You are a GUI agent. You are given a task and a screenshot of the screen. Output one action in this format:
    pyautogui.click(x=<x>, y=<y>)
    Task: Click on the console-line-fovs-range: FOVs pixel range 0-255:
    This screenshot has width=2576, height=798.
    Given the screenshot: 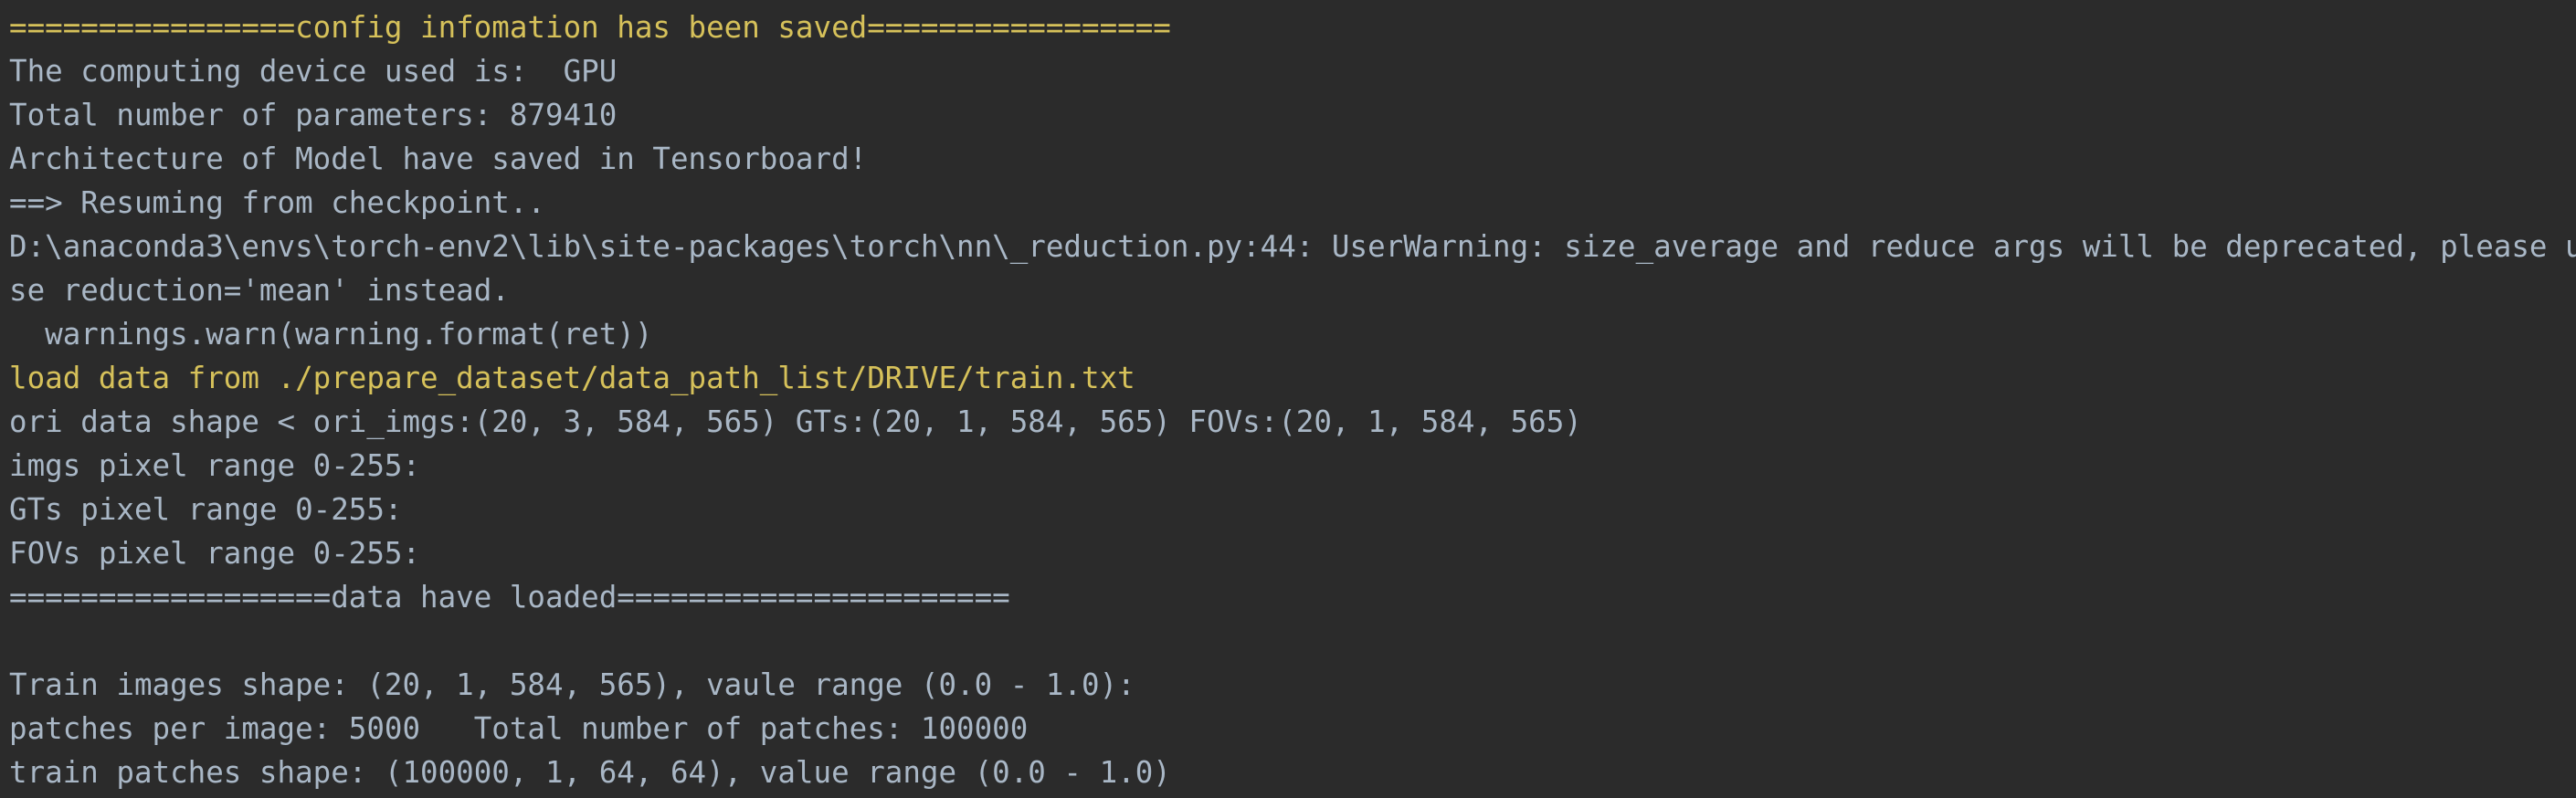 What is the action you would take?
    pyautogui.click(x=215, y=553)
    